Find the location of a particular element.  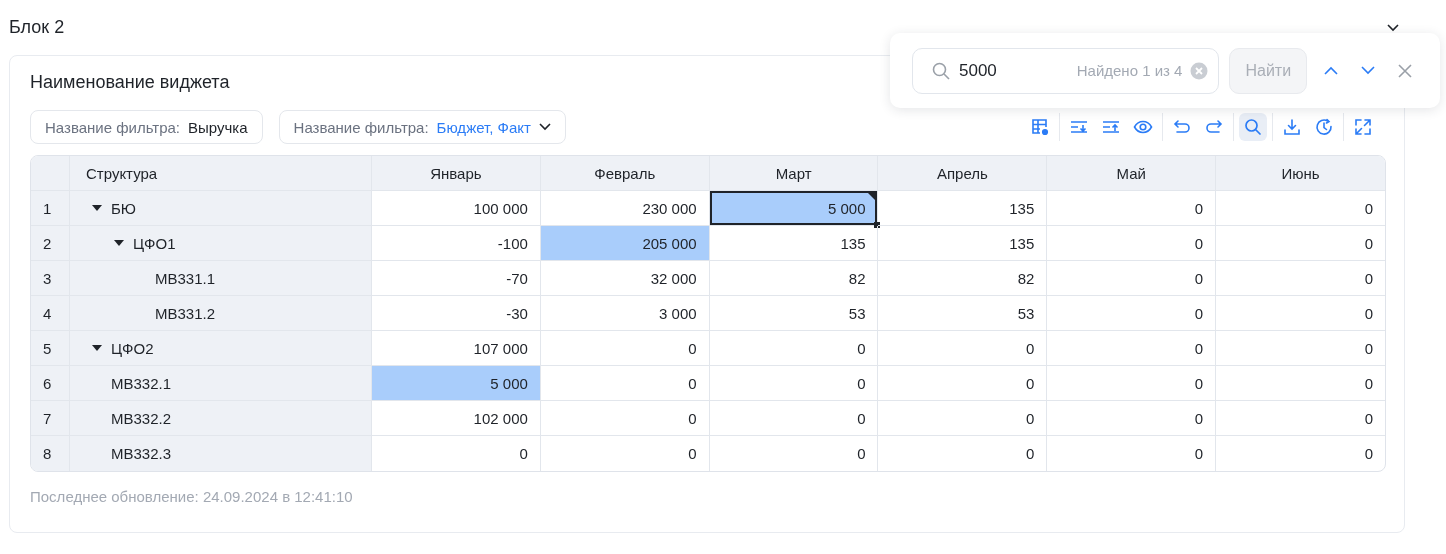

table-cell: 102 000 is located at coordinates (456, 418).